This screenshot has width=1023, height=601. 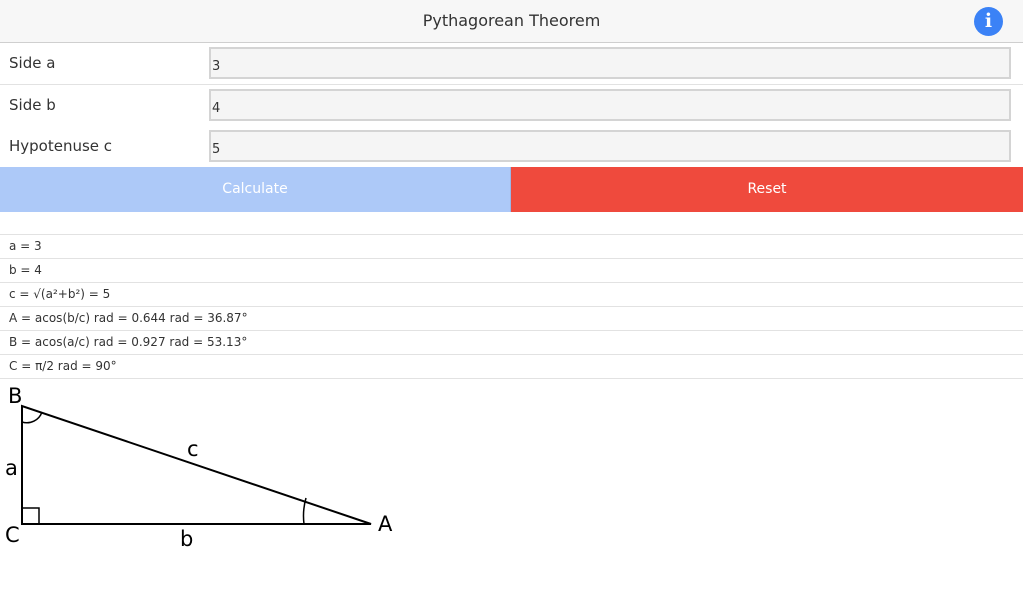 What do you see at coordinates (32, 105) in the screenshot?
I see `side-b-label: Side b` at bounding box center [32, 105].